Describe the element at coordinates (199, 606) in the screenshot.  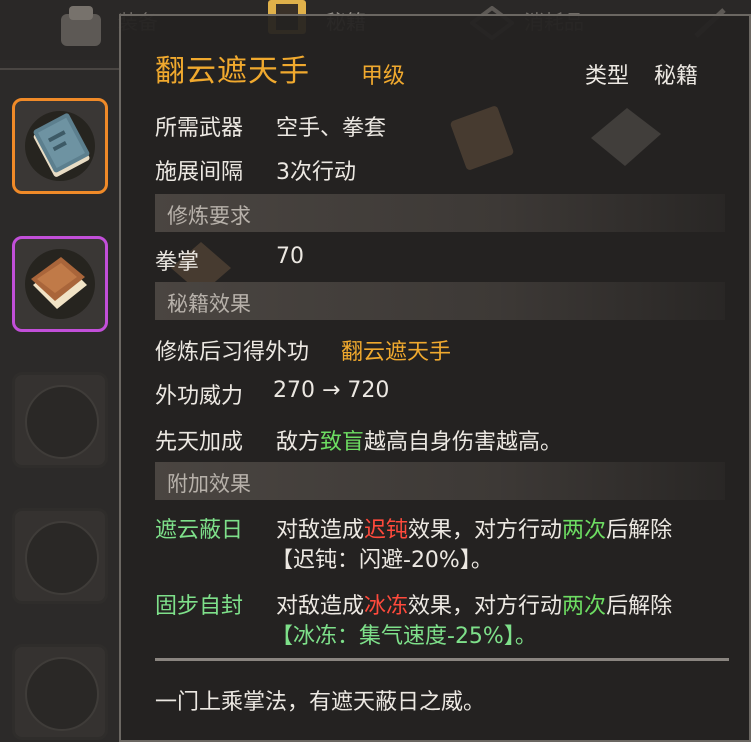
I see `extra-effect-name: 固步自封` at that location.